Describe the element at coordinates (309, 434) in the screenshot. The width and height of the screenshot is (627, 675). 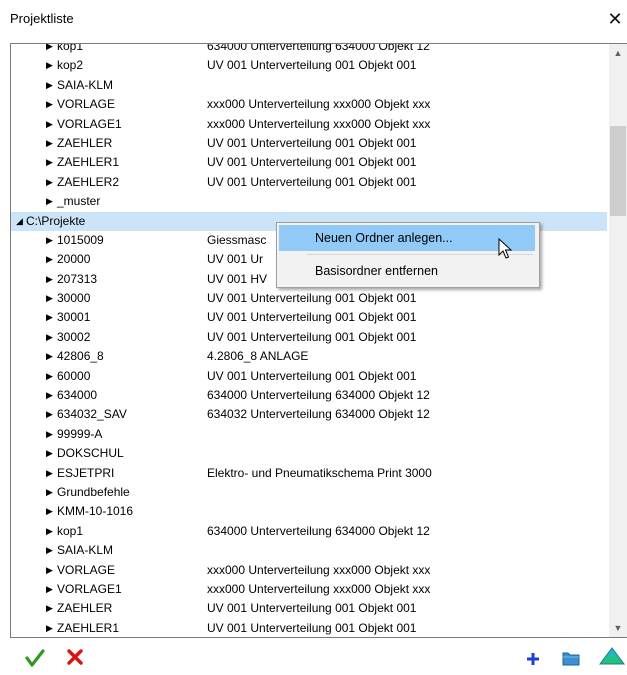
I see `tree-row: ▶ 99999-A` at that location.